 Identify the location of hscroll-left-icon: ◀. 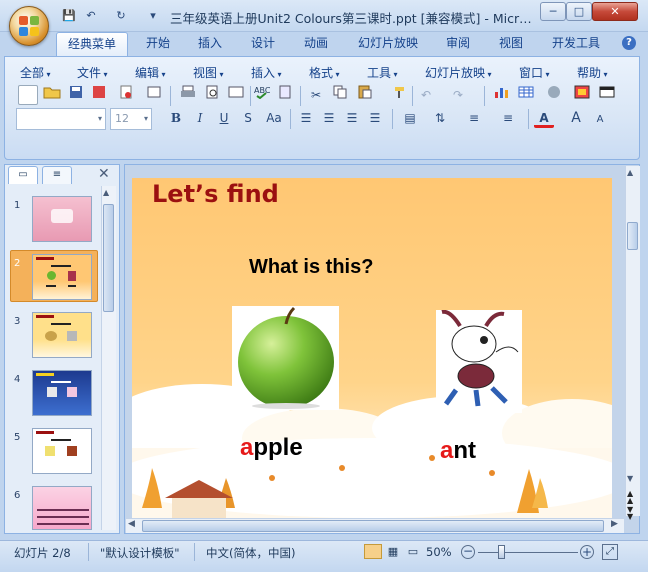
(131, 524).